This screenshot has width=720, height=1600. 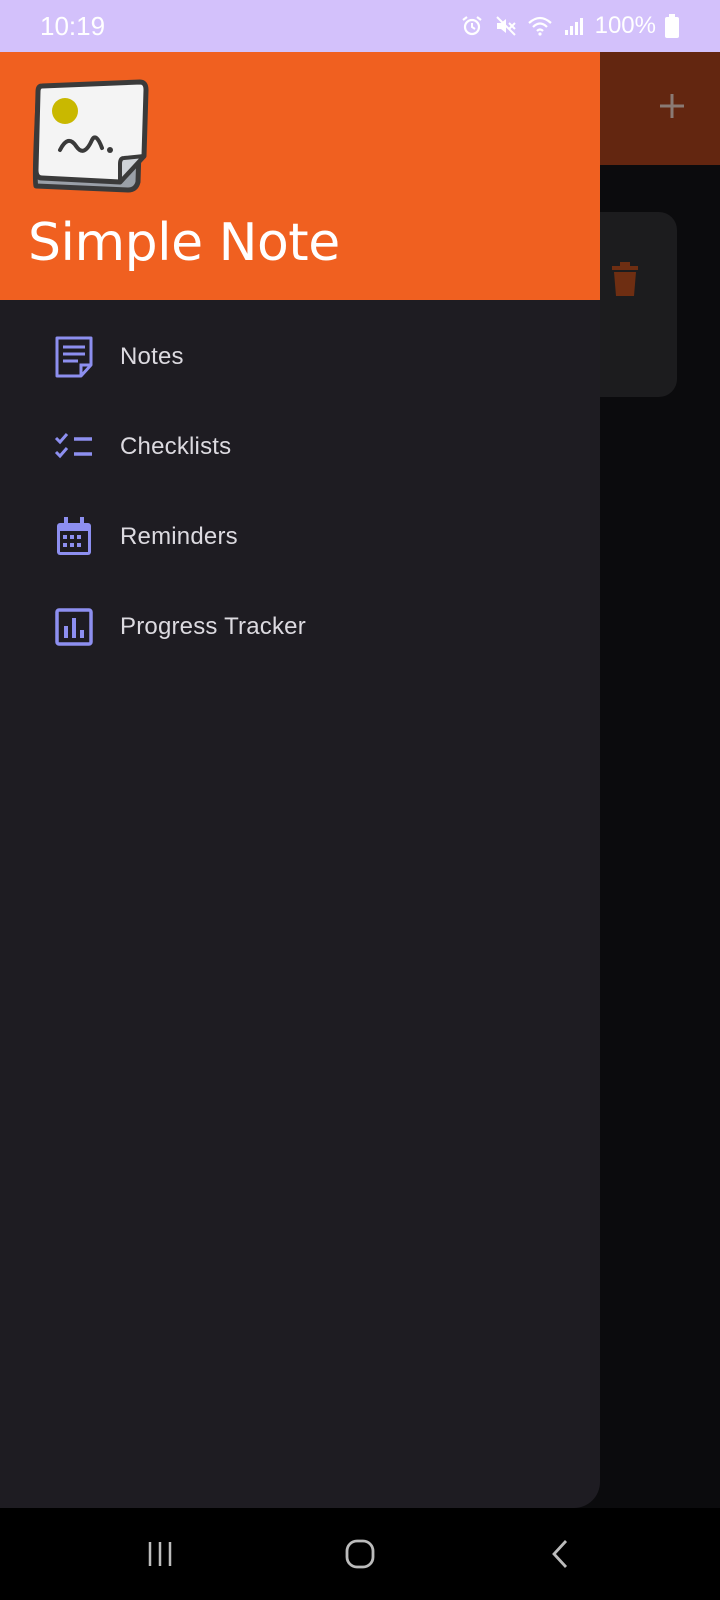 What do you see at coordinates (540, 26) in the screenshot?
I see `wifi-icon` at bounding box center [540, 26].